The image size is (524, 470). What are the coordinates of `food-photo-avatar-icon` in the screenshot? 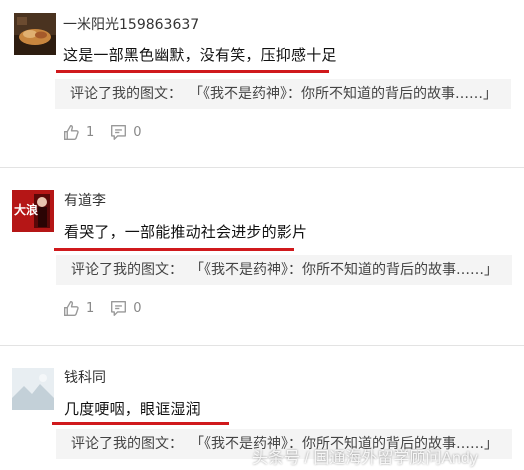 It's located at (35, 34).